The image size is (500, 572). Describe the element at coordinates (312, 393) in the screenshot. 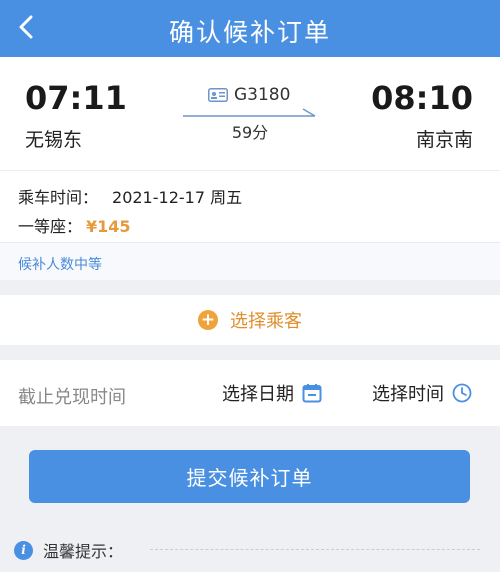

I see `calendar-icon` at that location.